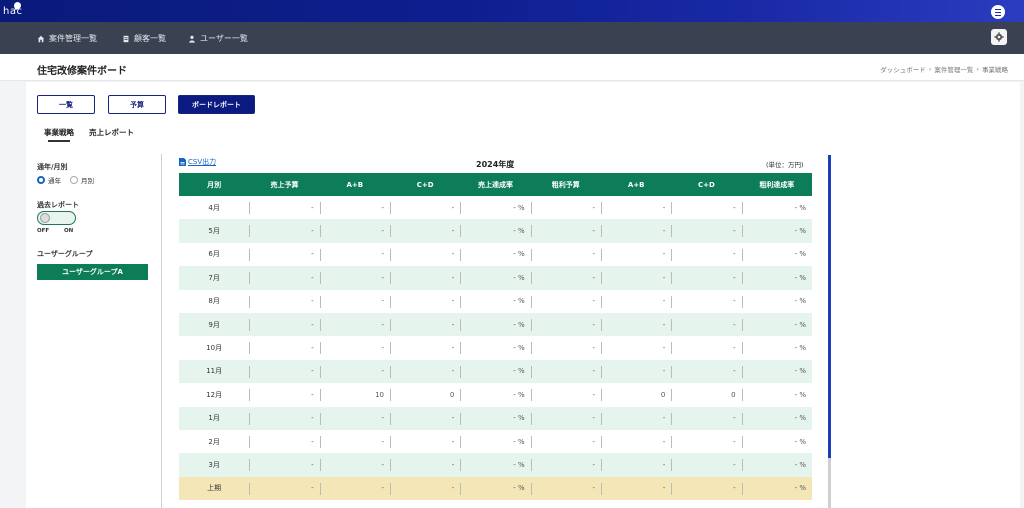 The image size is (1024, 508). What do you see at coordinates (495, 208) in the screenshot?
I see `table-row: 4月 - - - - % - - - - %` at bounding box center [495, 208].